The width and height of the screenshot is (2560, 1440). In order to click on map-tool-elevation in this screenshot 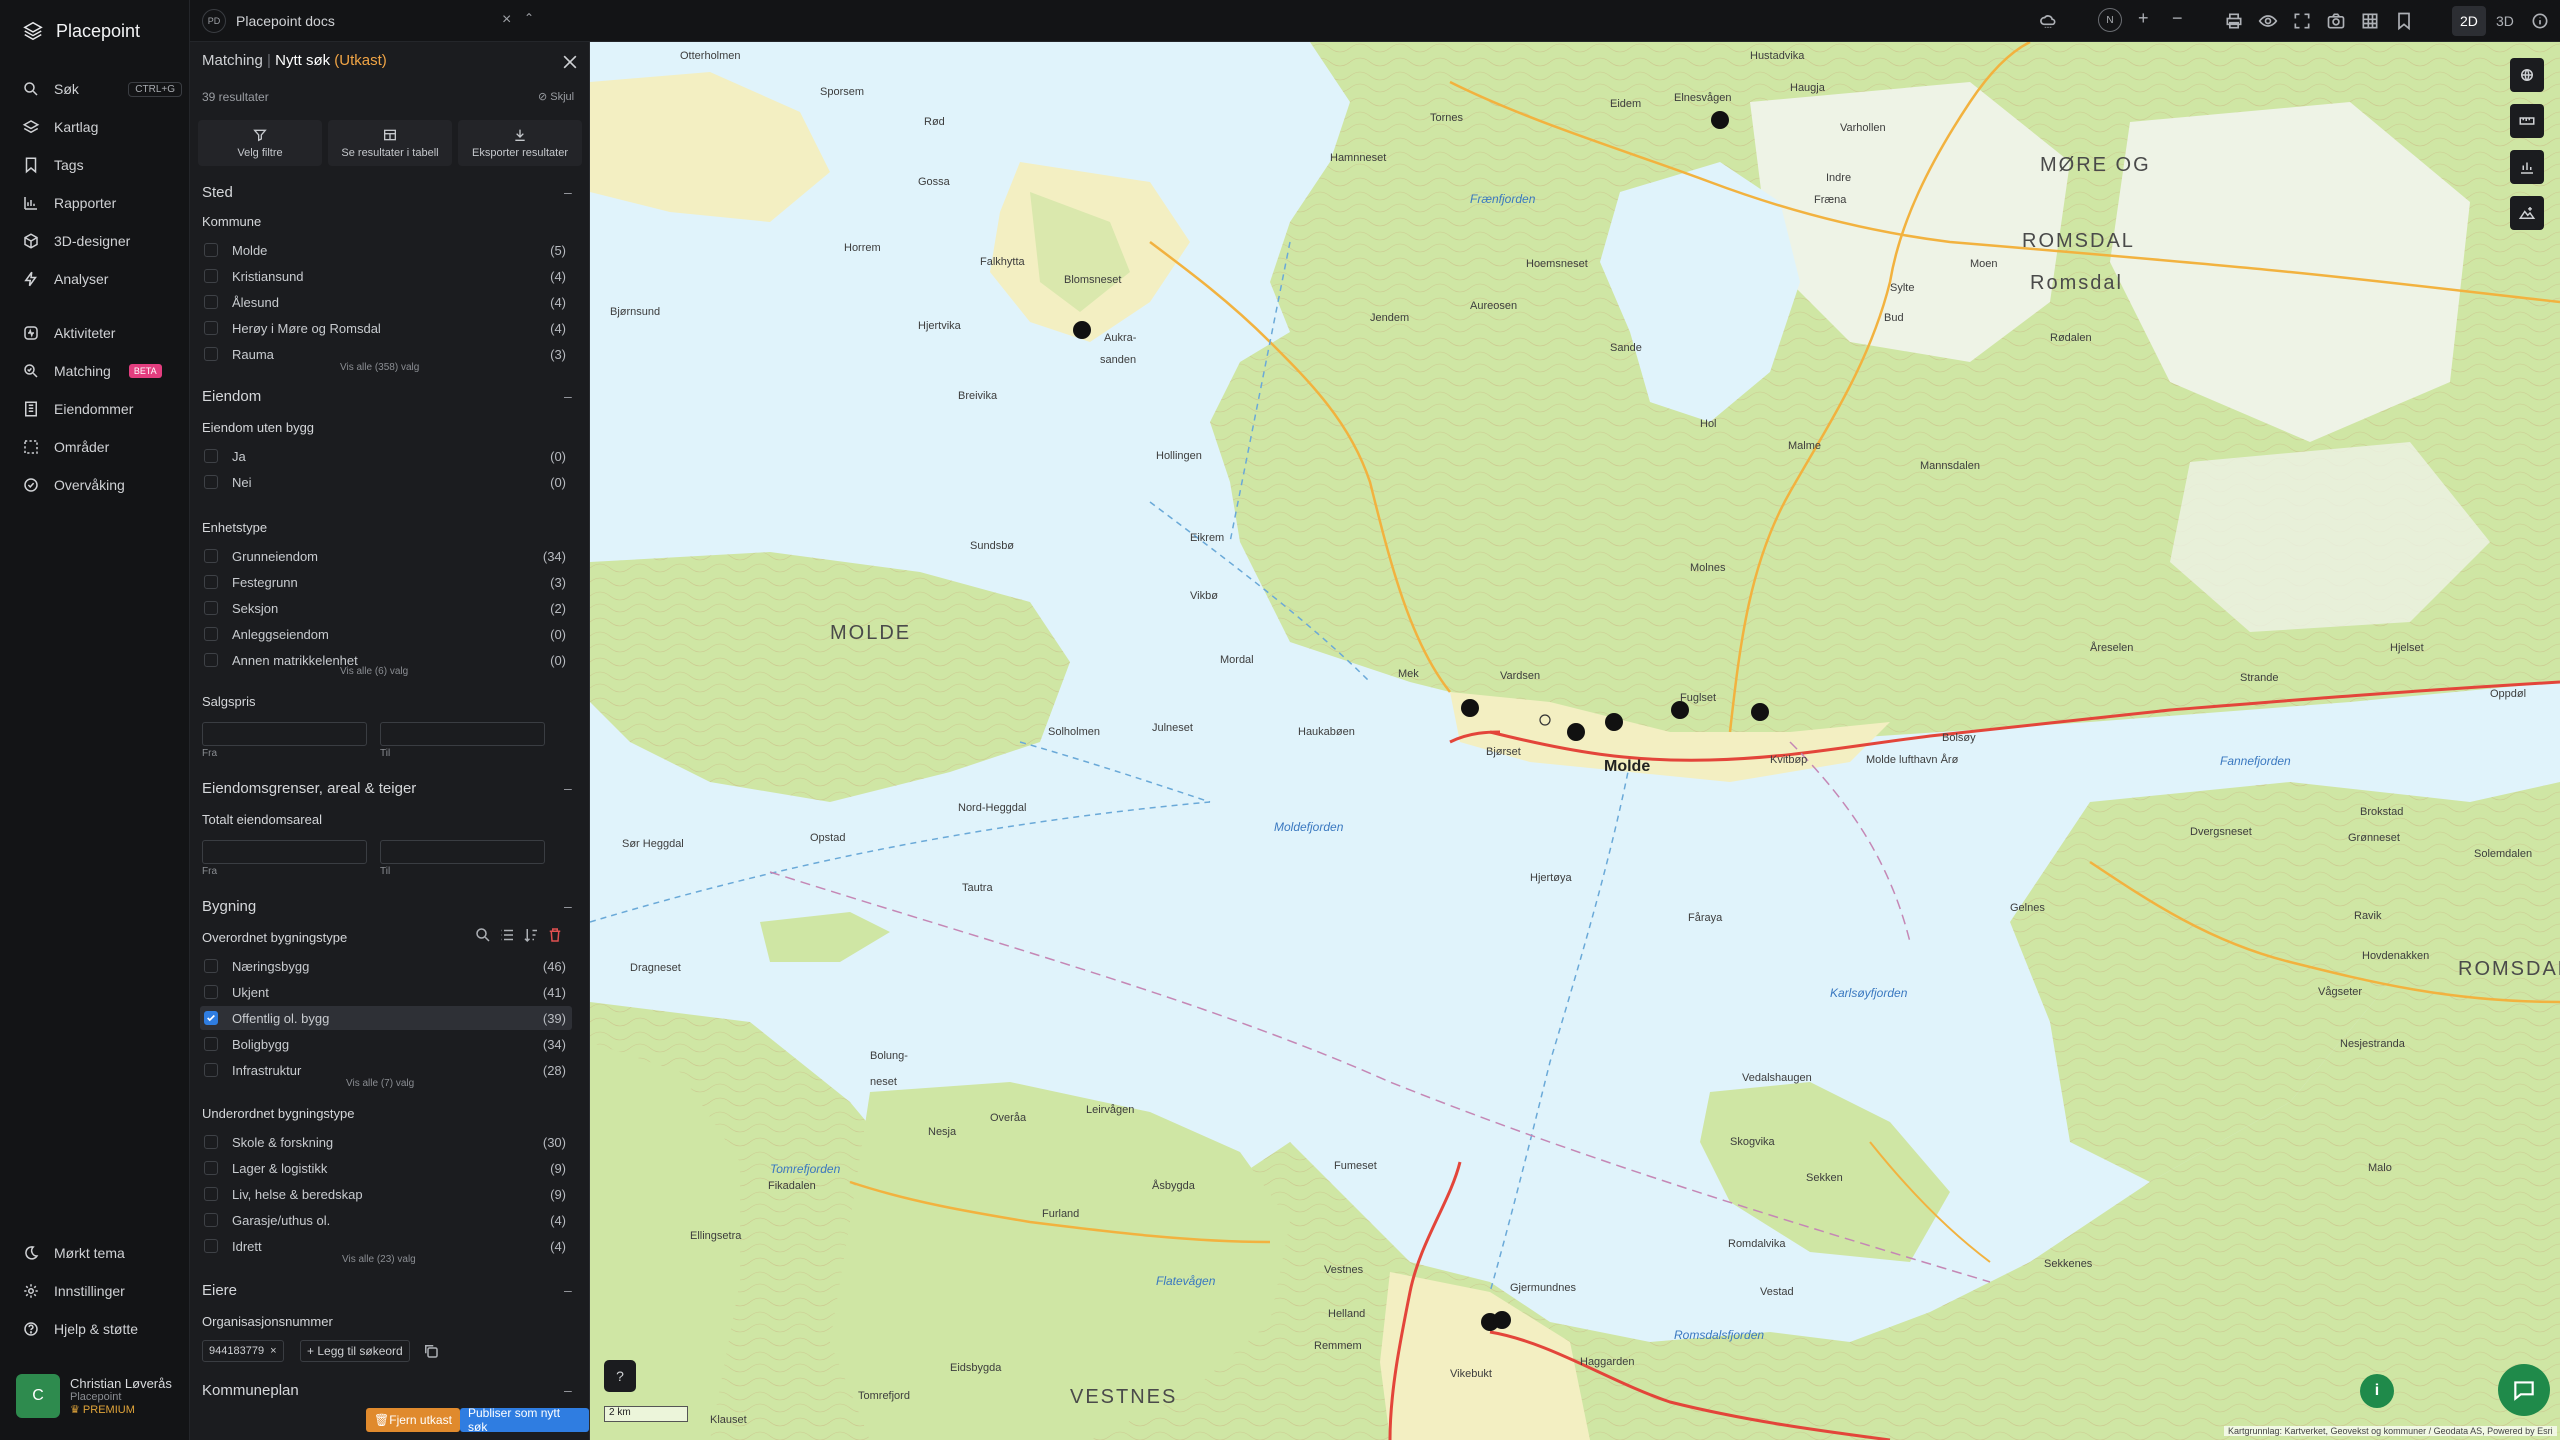, I will do `click(2527, 213)`.